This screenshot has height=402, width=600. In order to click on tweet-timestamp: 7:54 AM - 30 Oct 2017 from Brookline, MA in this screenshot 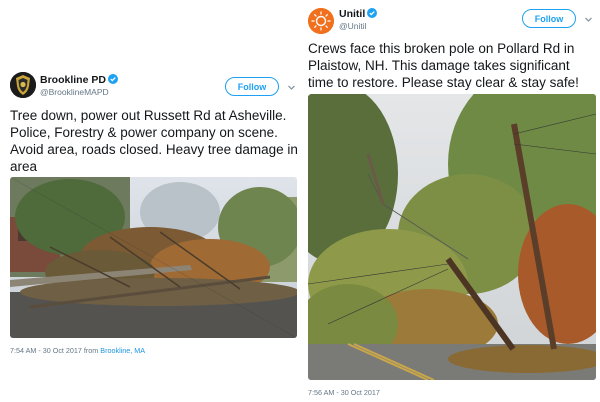, I will do `click(78, 350)`.